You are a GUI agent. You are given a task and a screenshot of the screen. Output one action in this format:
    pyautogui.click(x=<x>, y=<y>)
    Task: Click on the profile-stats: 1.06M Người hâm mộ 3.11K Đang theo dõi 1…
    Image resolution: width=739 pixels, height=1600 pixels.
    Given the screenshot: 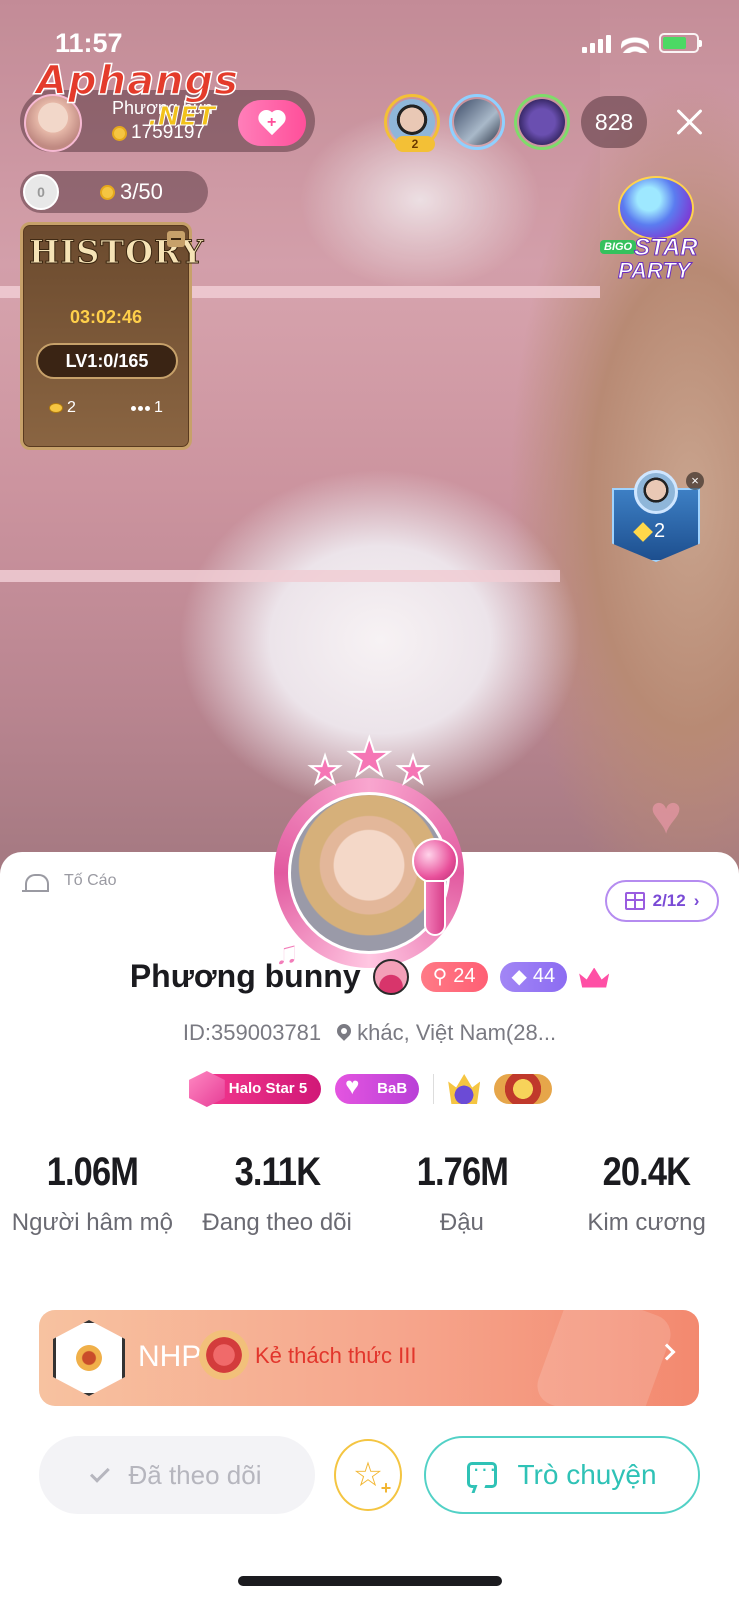 What is the action you would take?
    pyautogui.click(x=369, y=1178)
    